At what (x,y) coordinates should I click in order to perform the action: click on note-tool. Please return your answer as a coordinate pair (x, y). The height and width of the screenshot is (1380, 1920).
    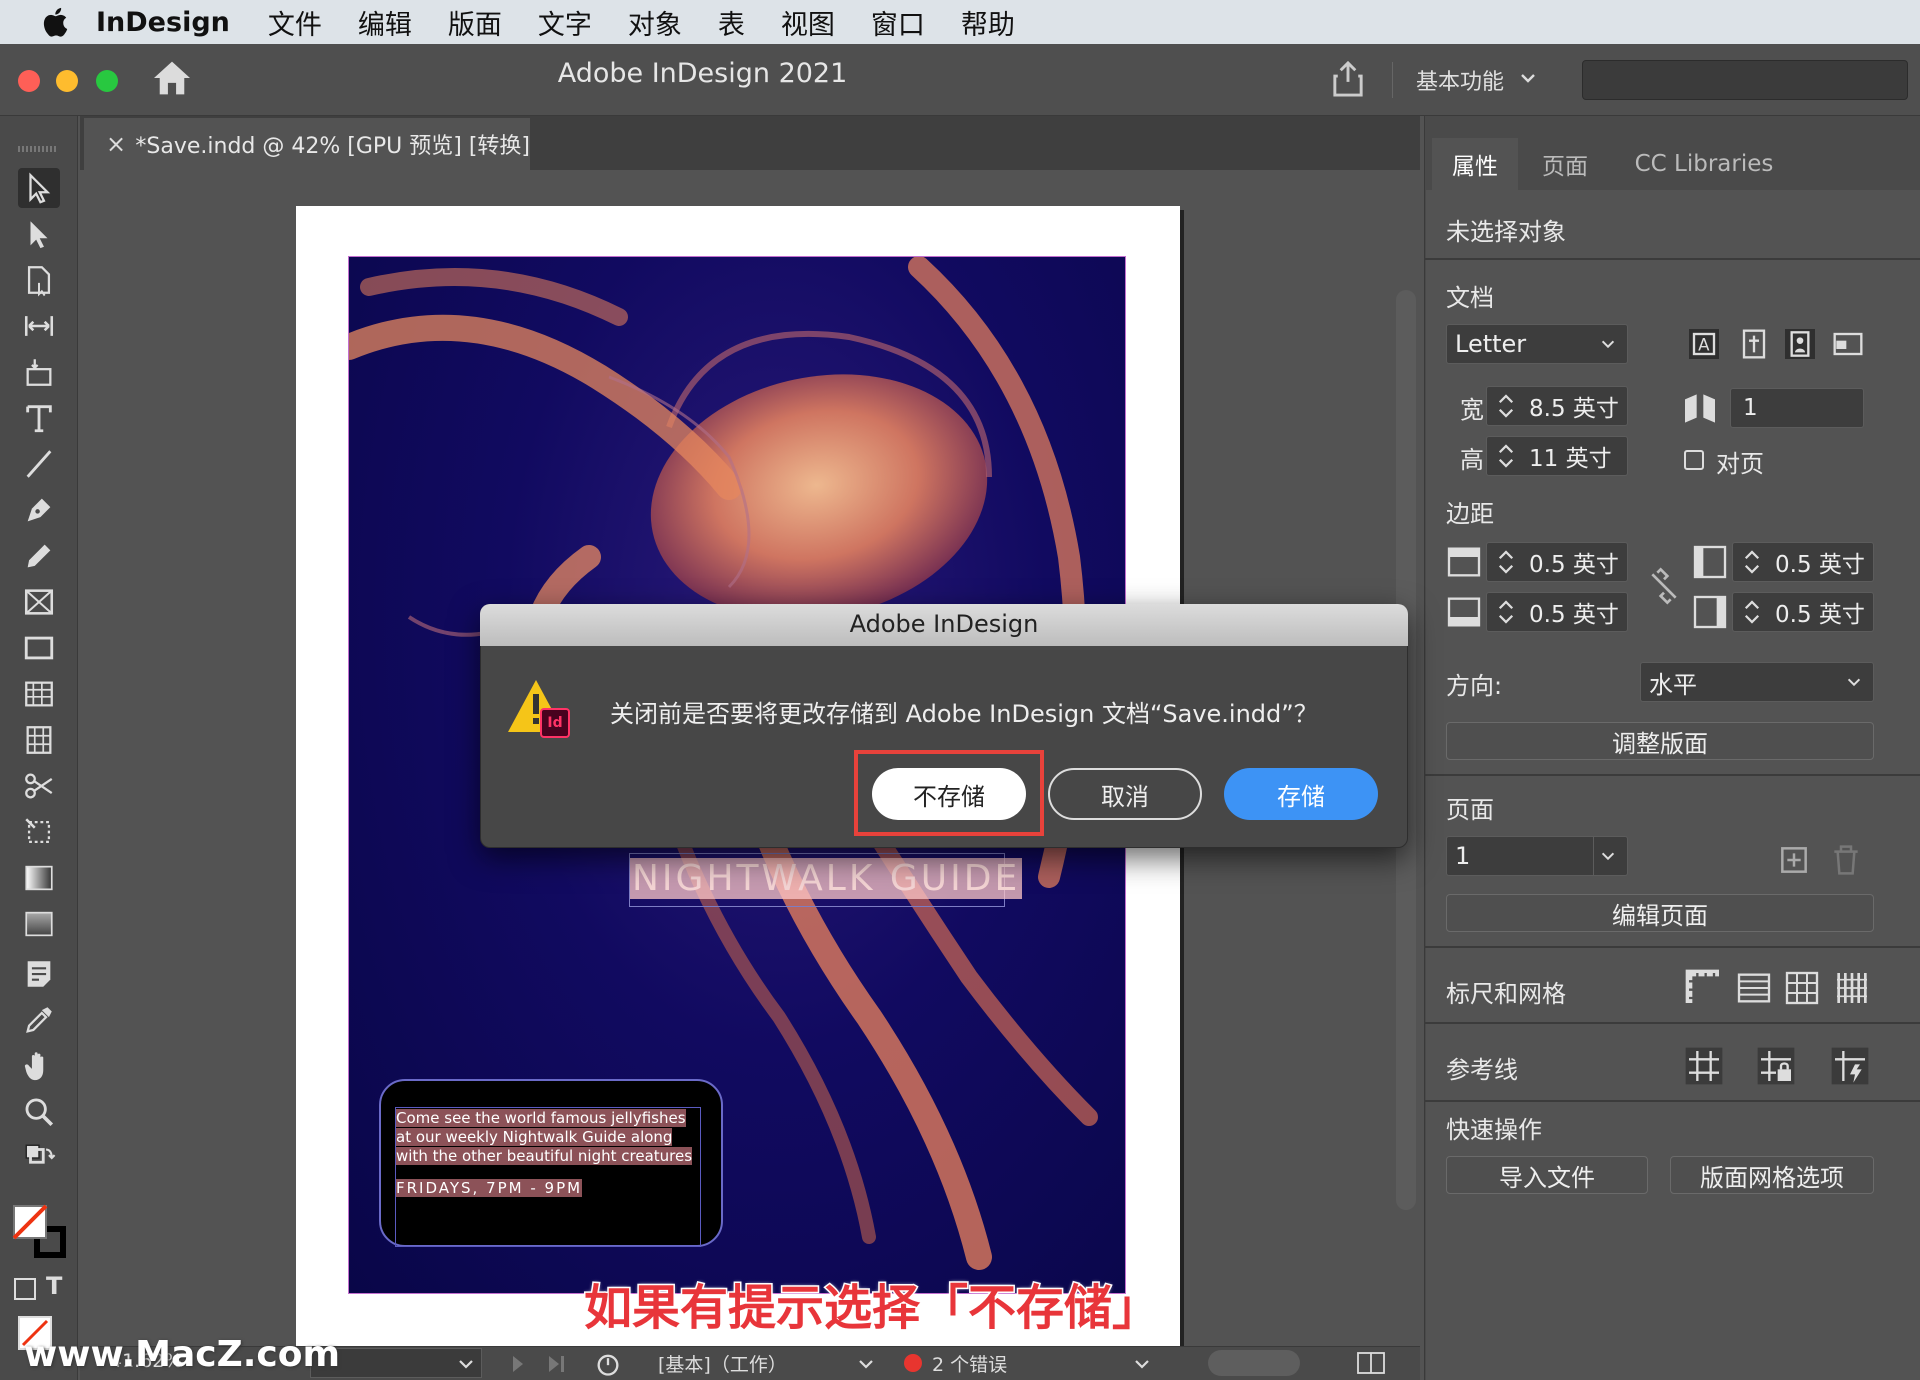
    Looking at the image, I should click on (39, 974).